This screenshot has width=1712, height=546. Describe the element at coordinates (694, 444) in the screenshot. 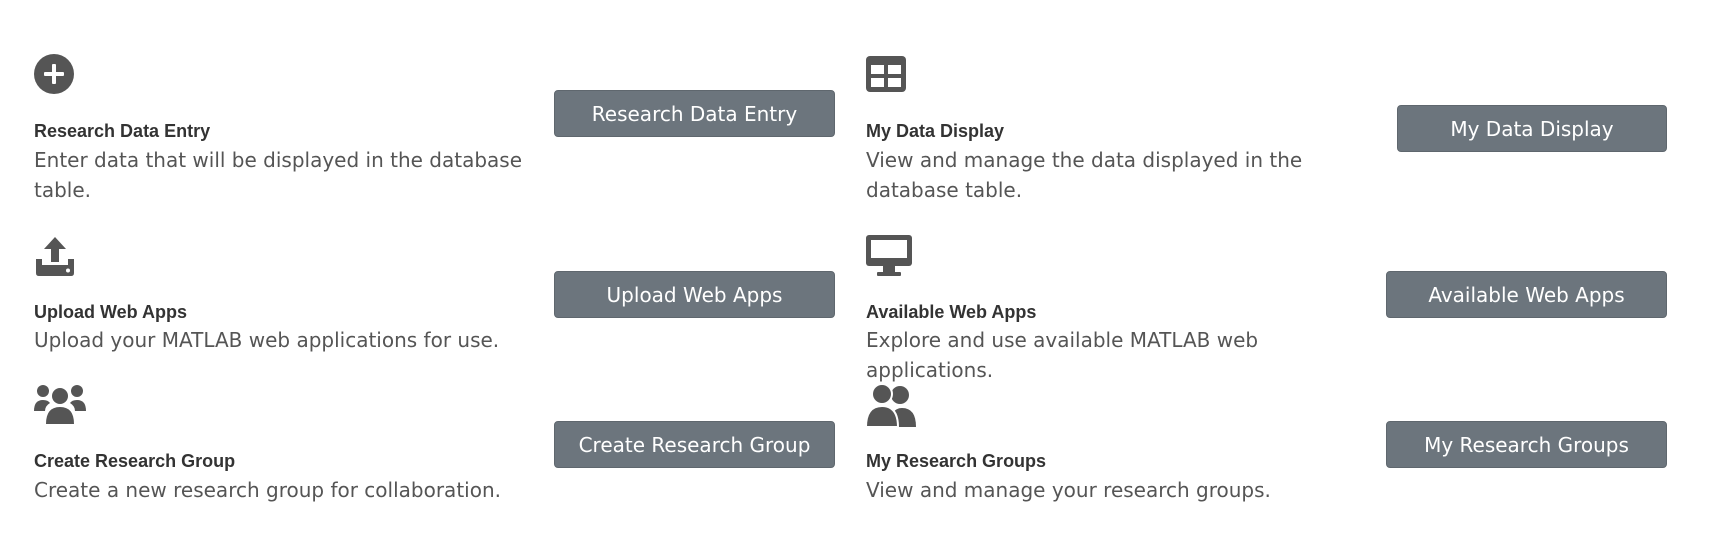

I see `create-research-group-button: Create Research Group` at that location.